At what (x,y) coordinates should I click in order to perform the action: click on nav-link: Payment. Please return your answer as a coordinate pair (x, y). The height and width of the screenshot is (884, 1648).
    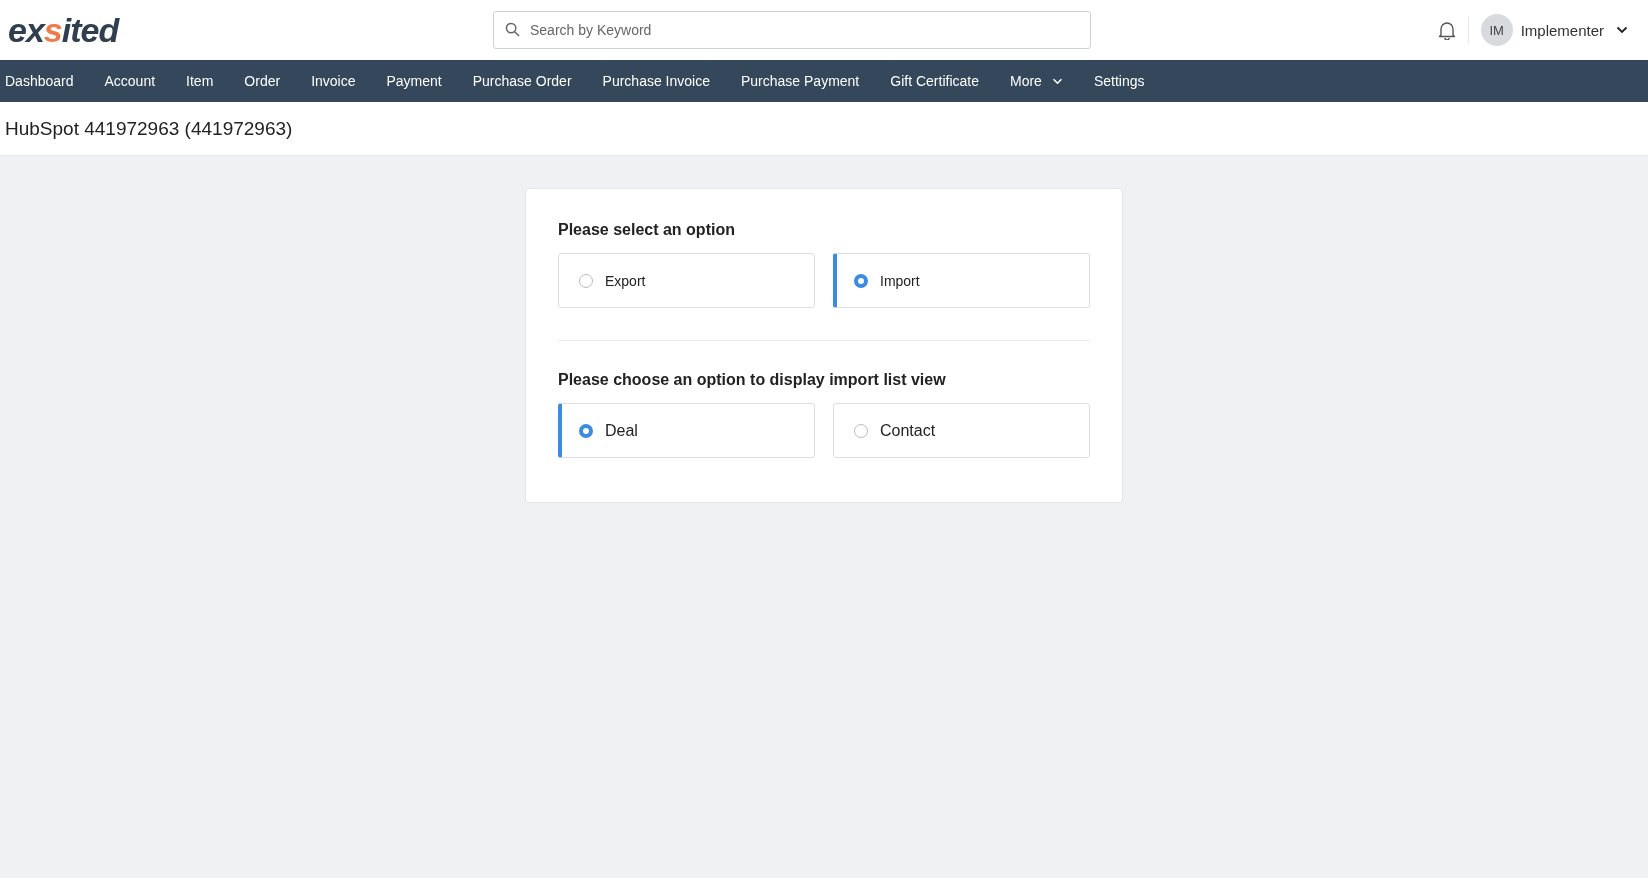
    Looking at the image, I should click on (414, 81).